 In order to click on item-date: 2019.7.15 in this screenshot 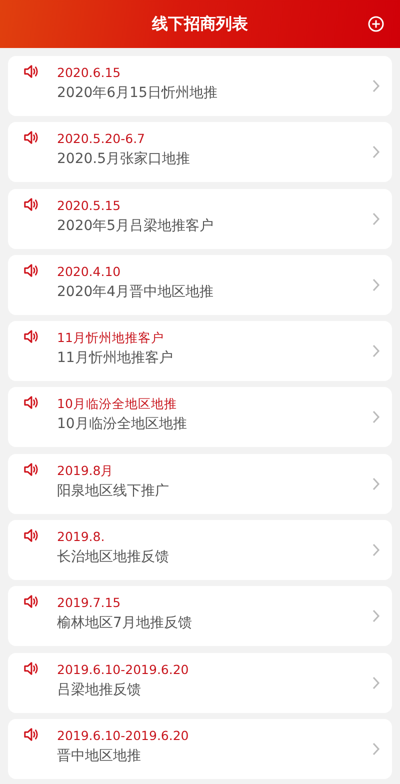, I will do `click(89, 603)`.